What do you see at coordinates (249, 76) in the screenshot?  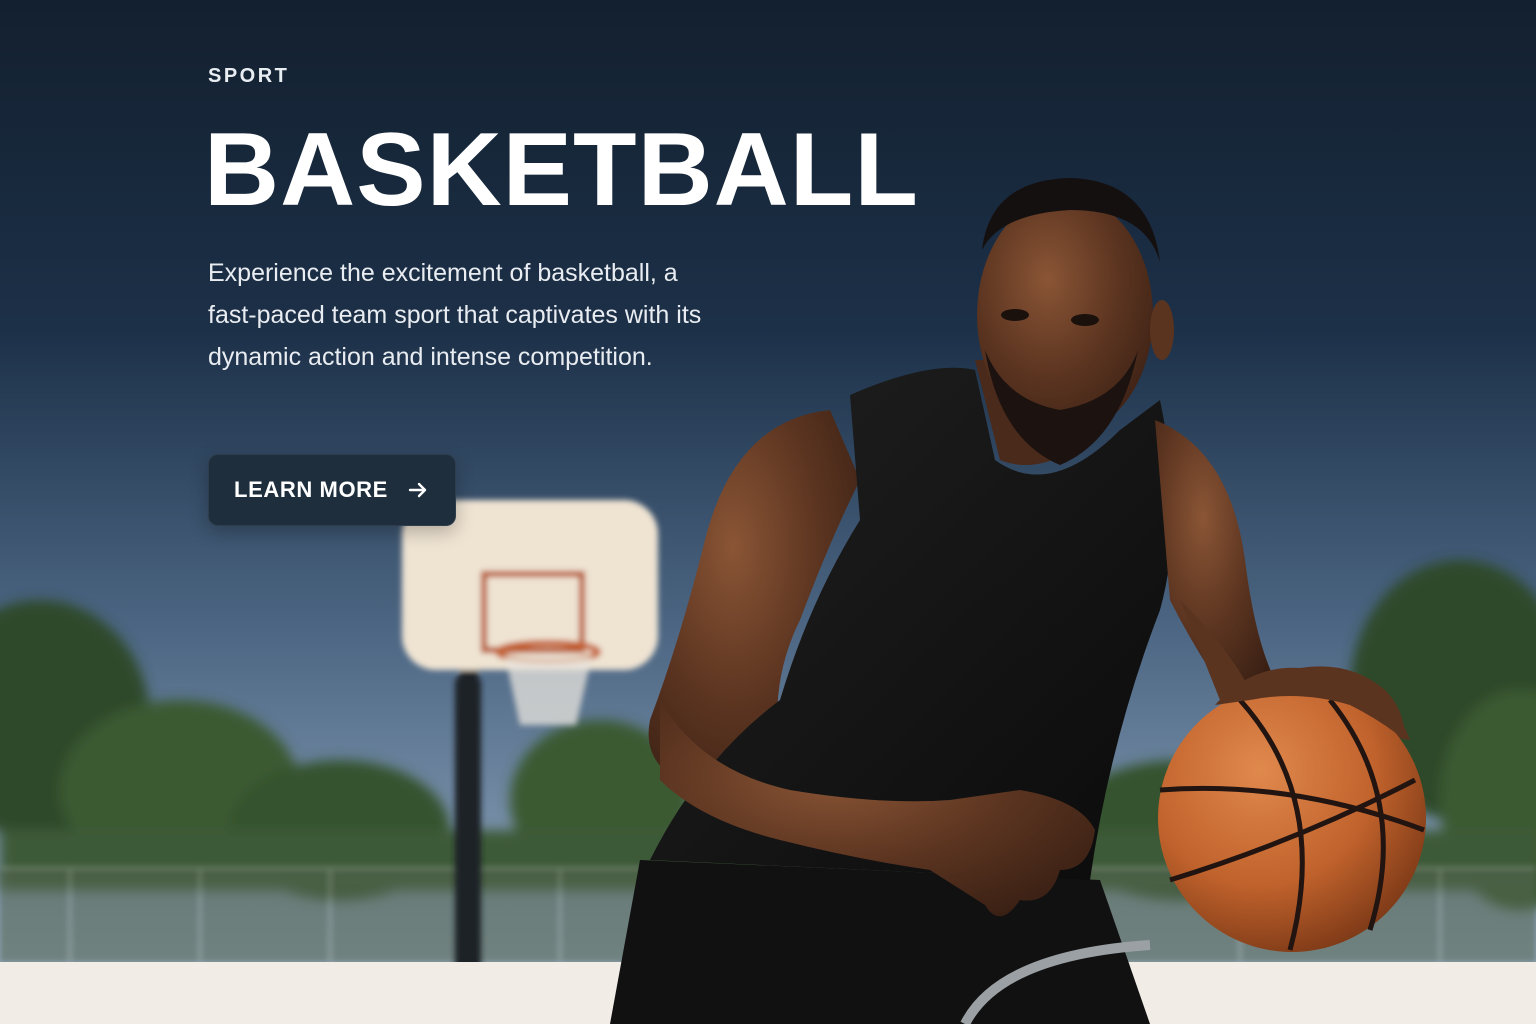 I see `category-label: SPORT` at bounding box center [249, 76].